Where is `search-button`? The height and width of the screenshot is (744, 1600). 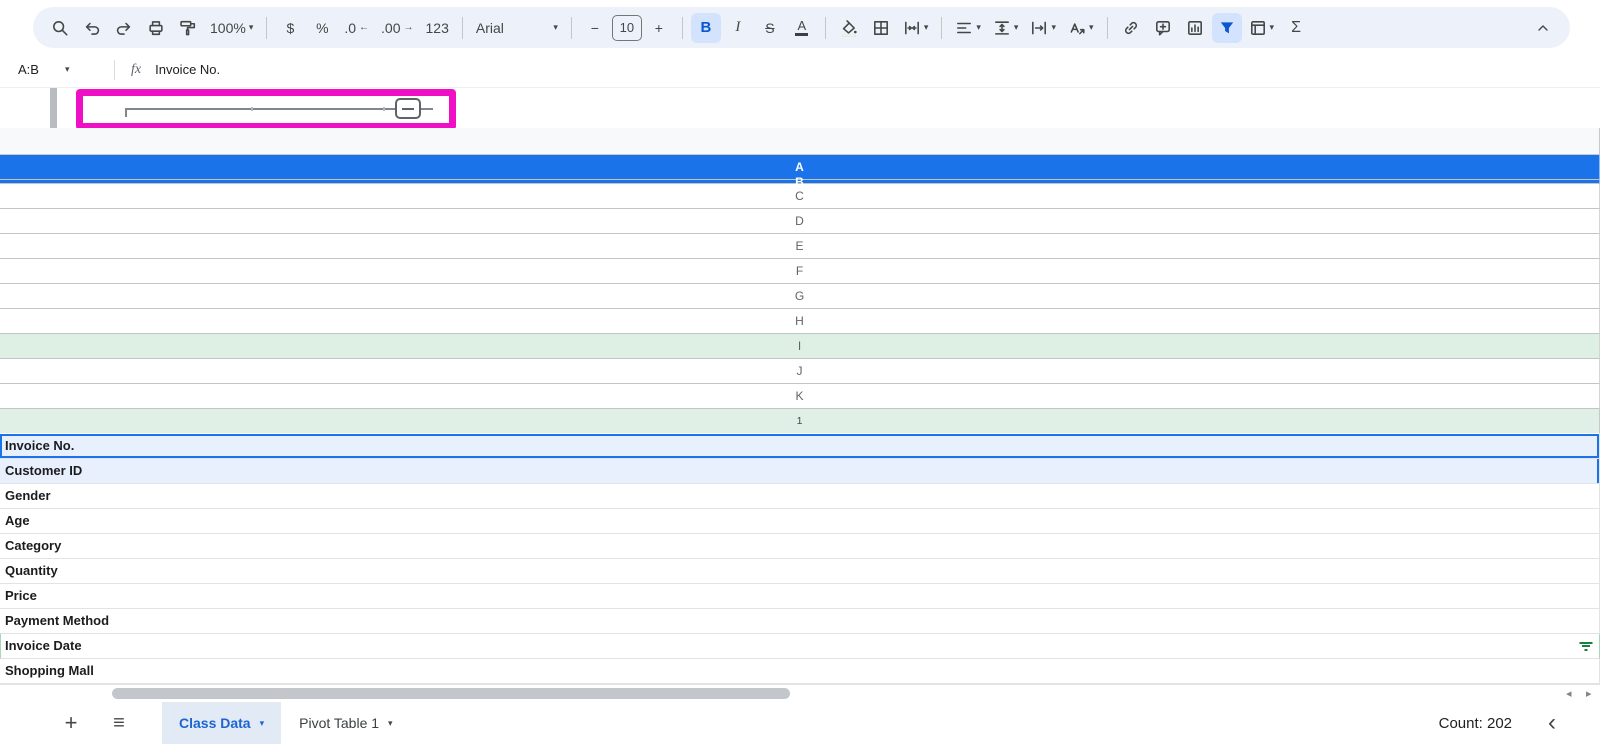 search-button is located at coordinates (60, 28).